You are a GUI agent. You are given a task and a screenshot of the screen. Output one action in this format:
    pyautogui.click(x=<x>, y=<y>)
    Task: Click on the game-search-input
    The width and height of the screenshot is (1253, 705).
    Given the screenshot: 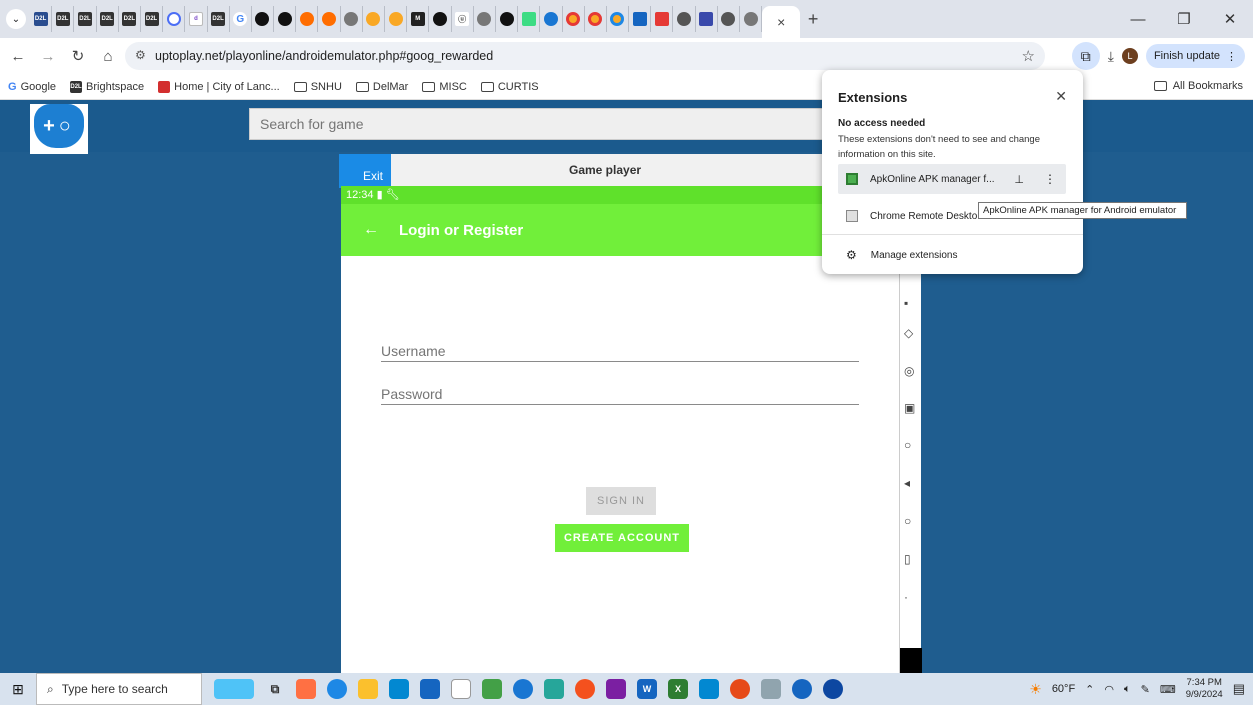 What is the action you would take?
    pyautogui.click(x=539, y=124)
    